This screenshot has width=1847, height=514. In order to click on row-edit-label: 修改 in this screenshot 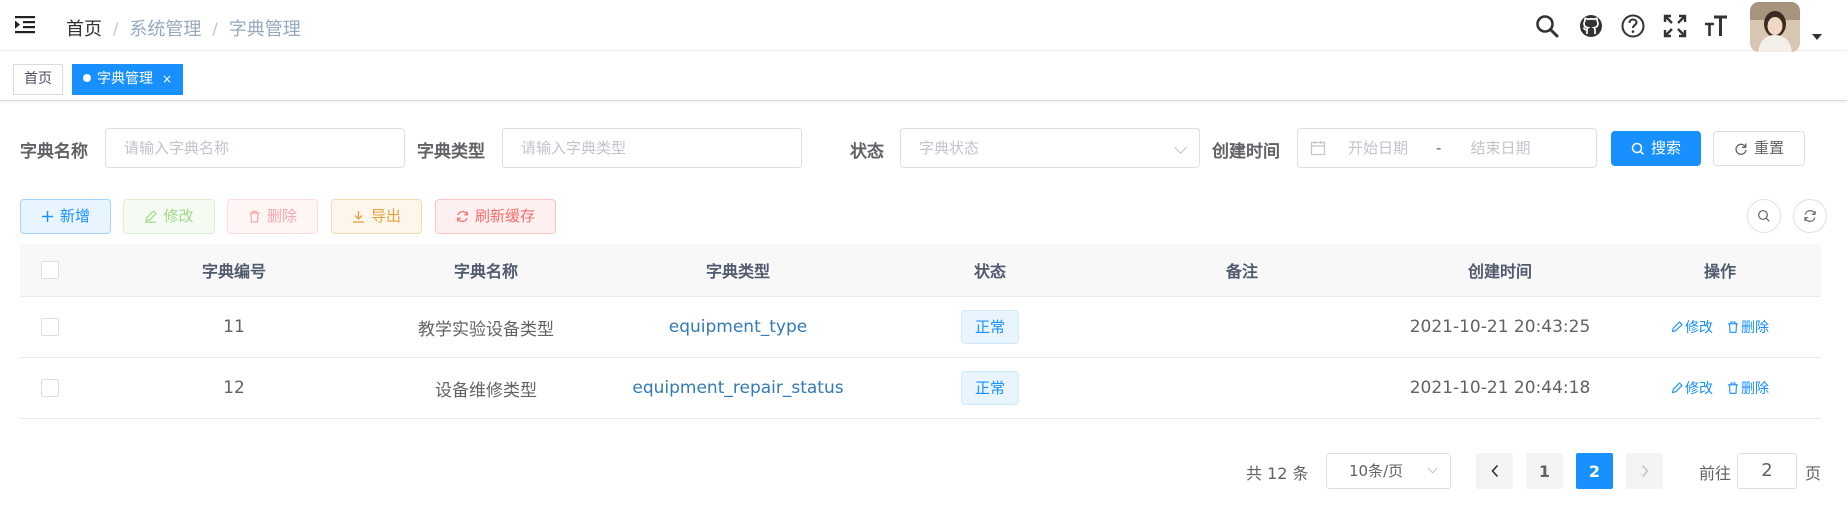, I will do `click(1699, 328)`.